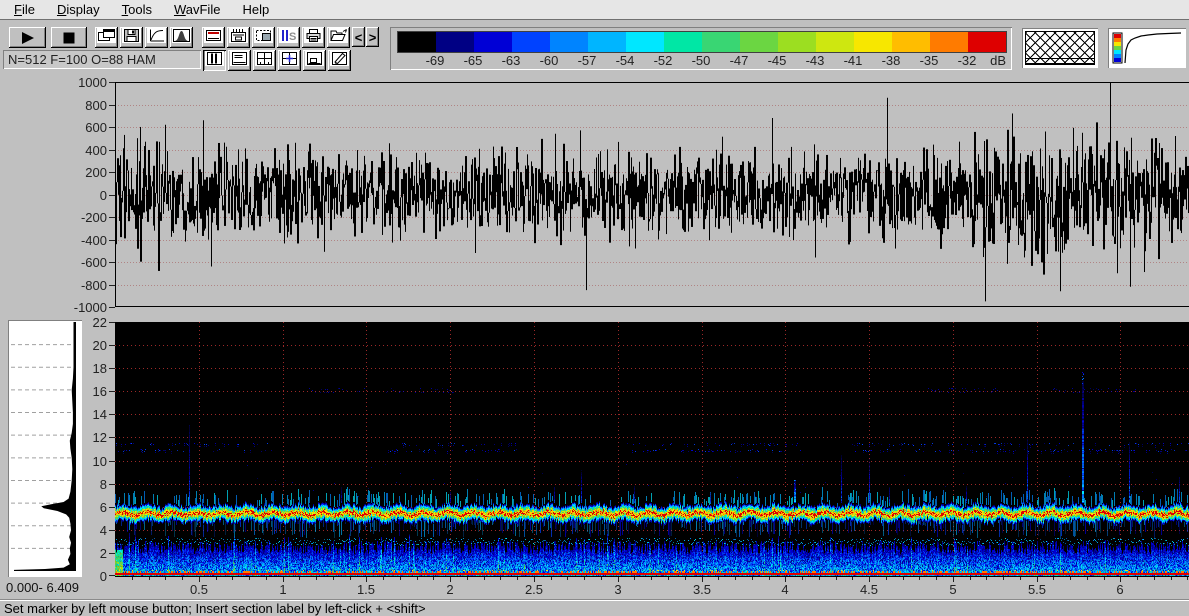  Describe the element at coordinates (197, 10) in the screenshot. I see `menu-wavfile: WavFile` at that location.